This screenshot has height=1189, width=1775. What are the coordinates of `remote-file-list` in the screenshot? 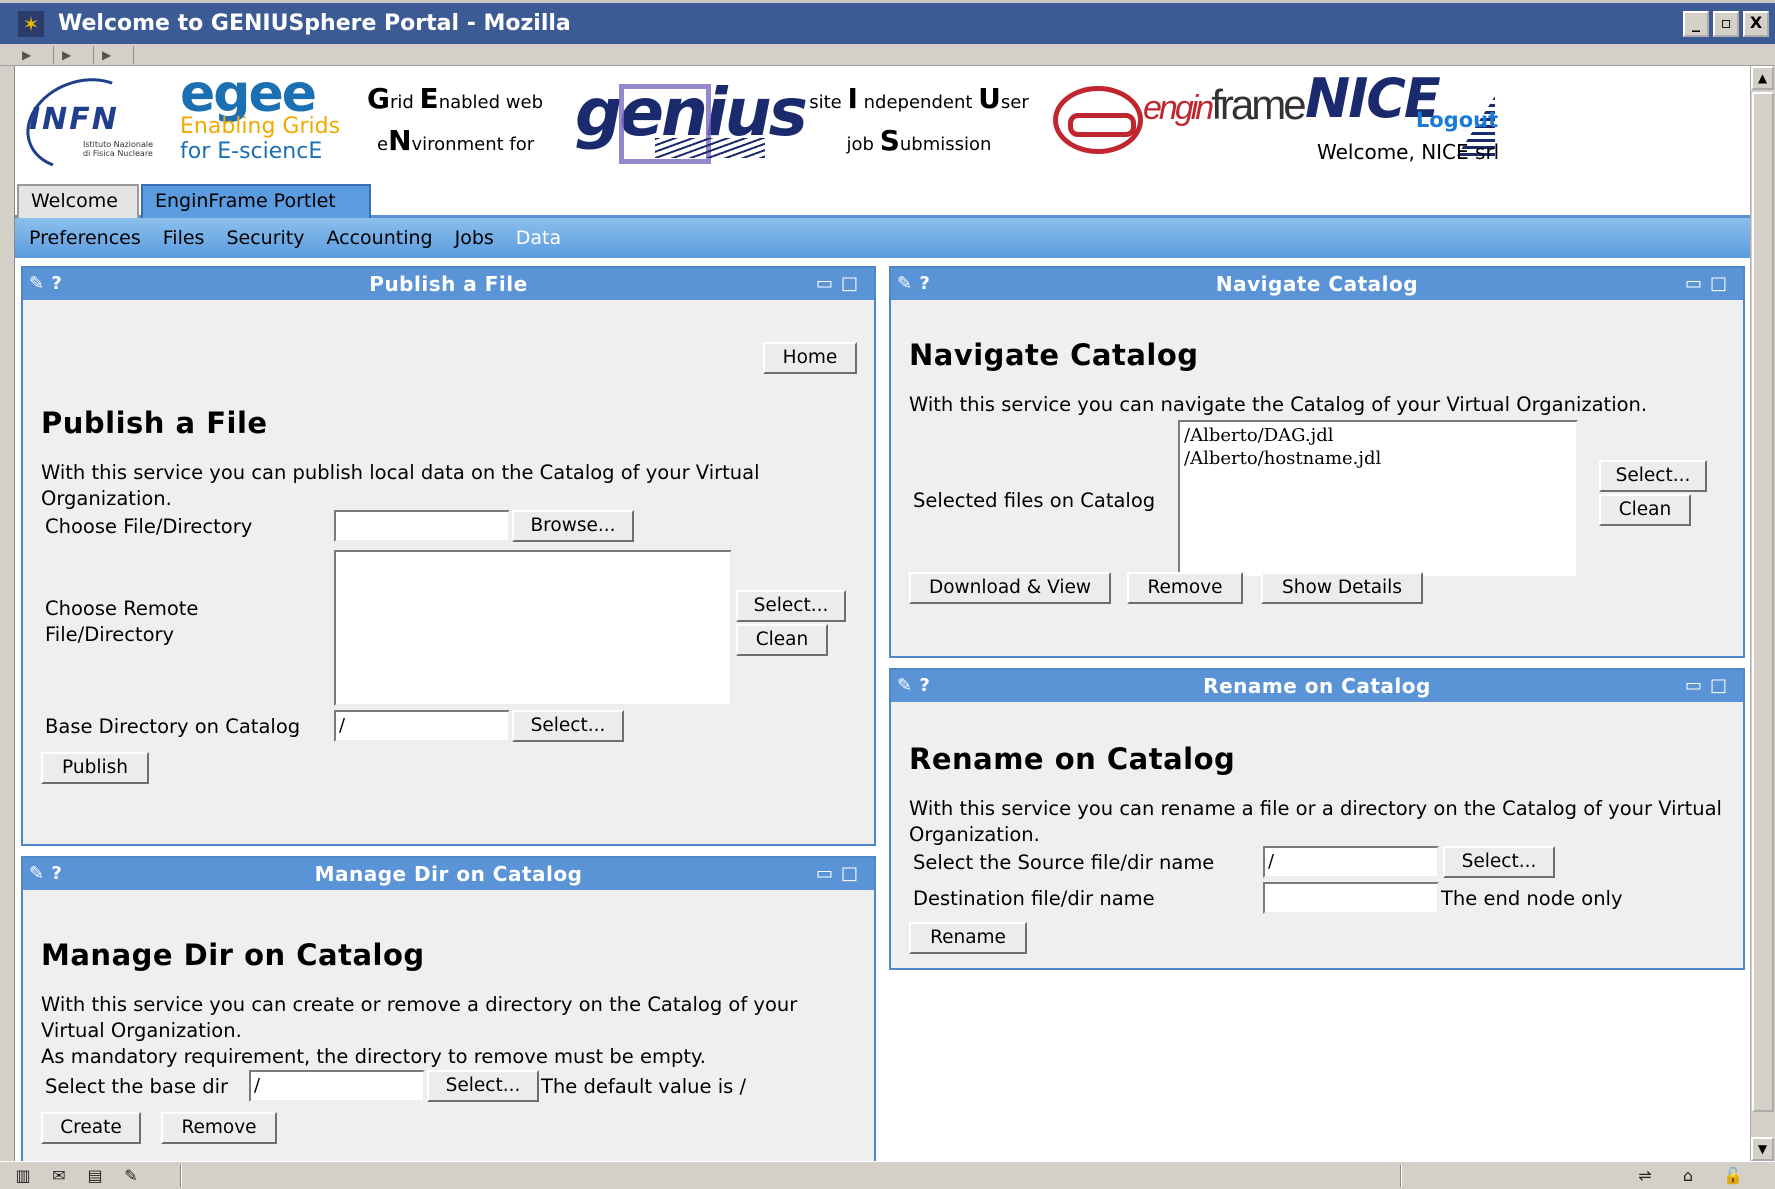 It's located at (533, 628).